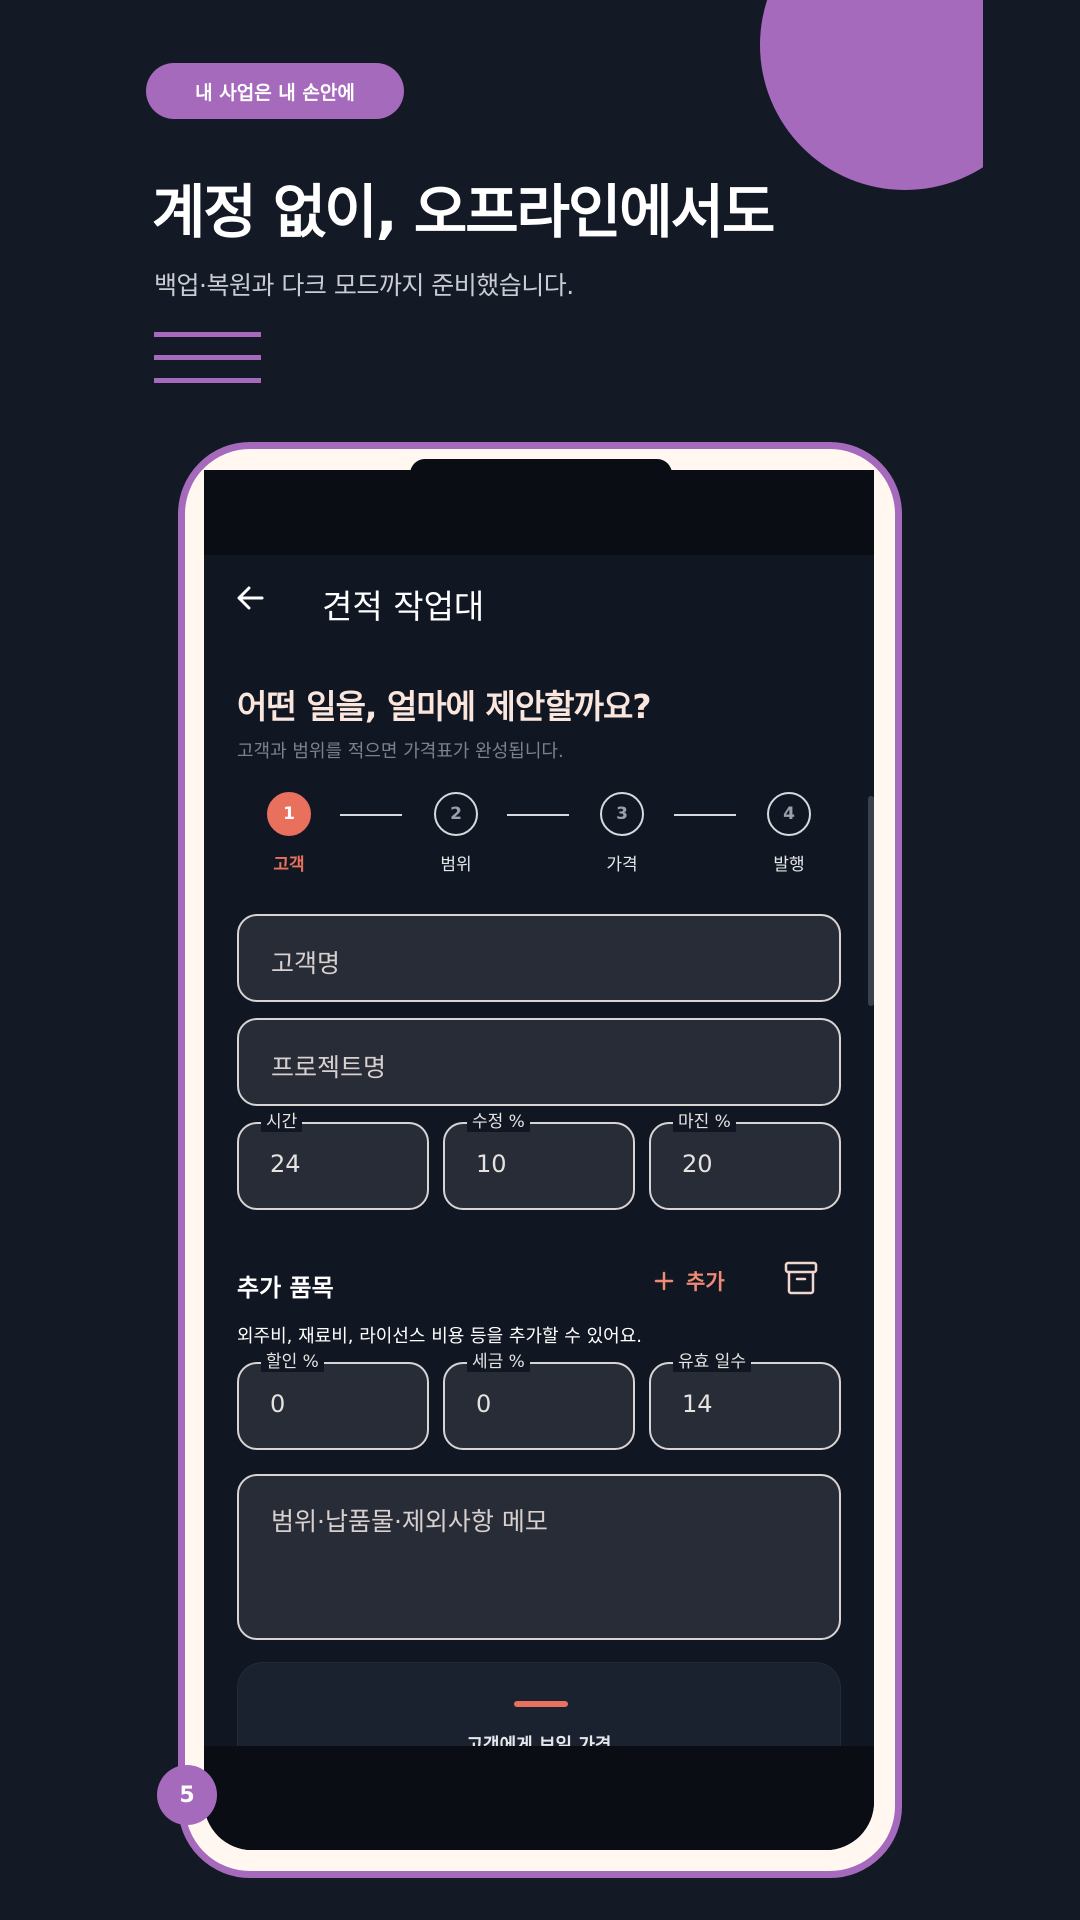 The width and height of the screenshot is (1080, 1920). I want to click on step-3-indicator: 3, so click(622, 814).